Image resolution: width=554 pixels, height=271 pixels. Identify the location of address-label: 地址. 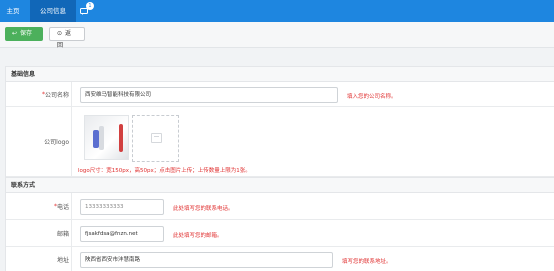
(39, 259).